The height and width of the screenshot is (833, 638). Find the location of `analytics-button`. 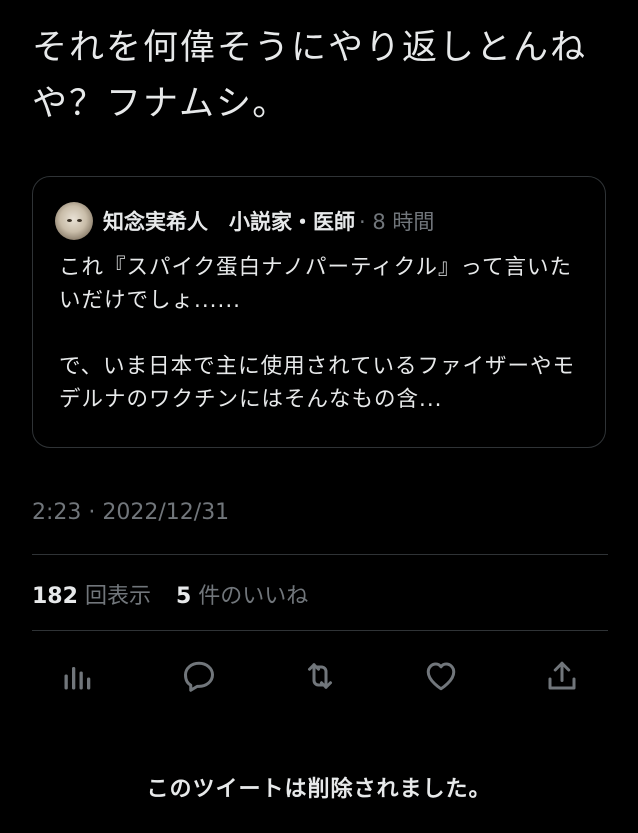

analytics-button is located at coordinates (78, 676).